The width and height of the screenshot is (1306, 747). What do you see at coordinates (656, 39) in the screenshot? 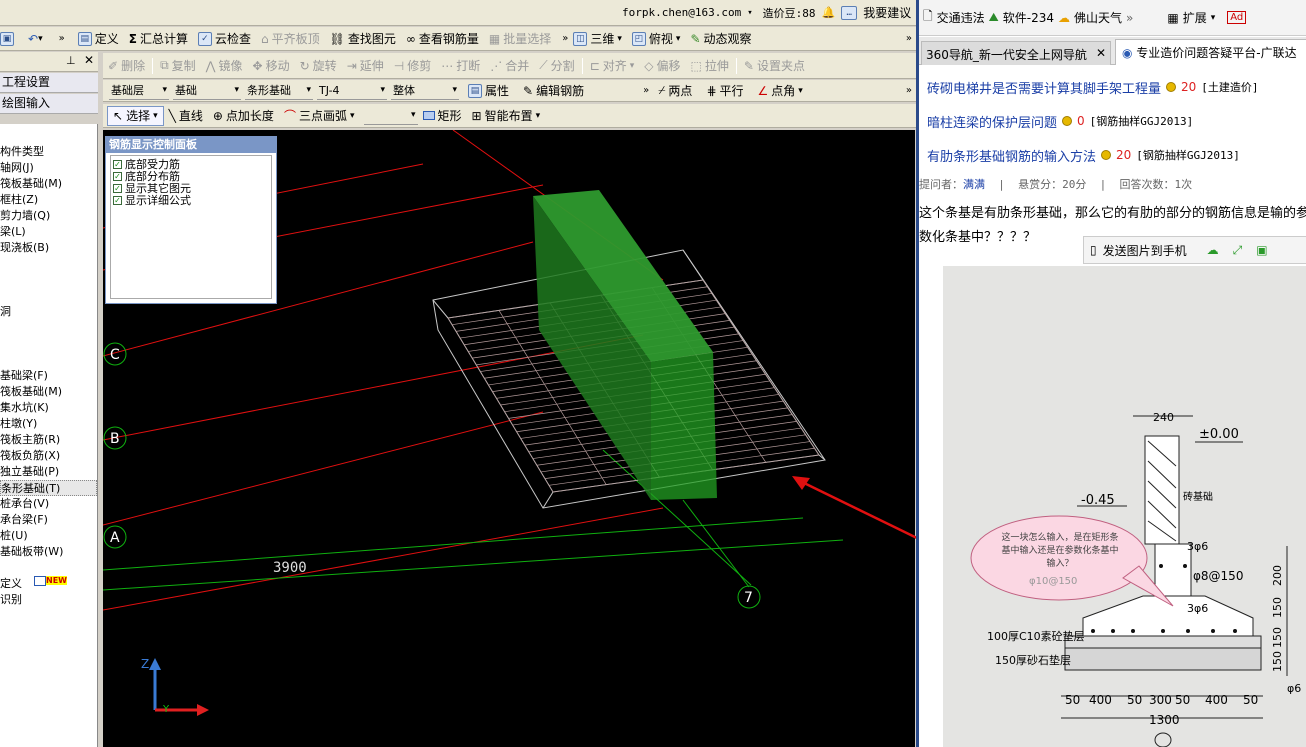
I see `topview-button: ◰ 俯视 ▾` at bounding box center [656, 39].